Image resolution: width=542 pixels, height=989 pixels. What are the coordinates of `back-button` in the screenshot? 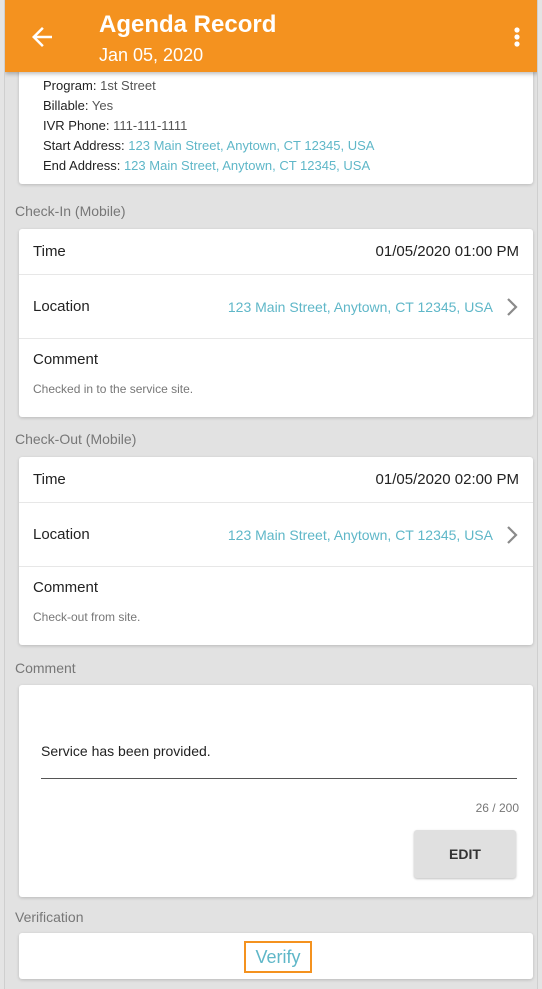 It's located at (42, 37).